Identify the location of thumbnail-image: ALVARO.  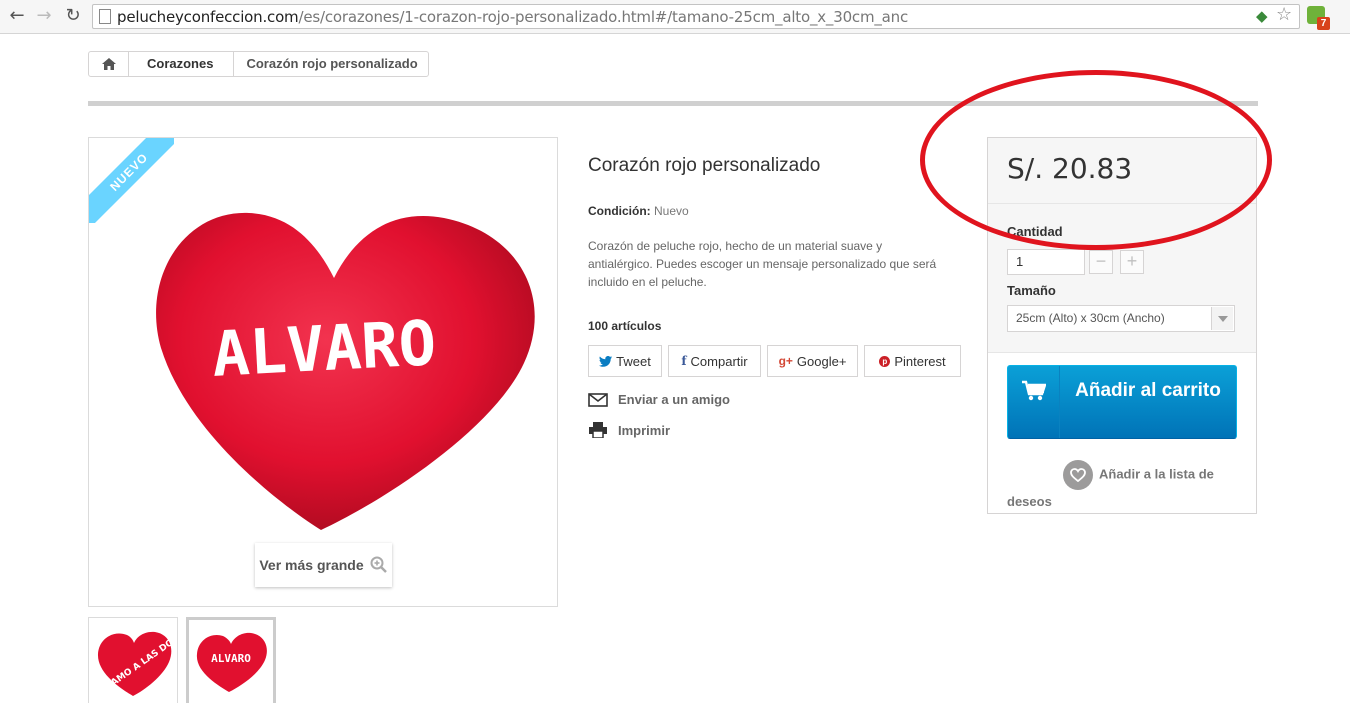
(231, 662).